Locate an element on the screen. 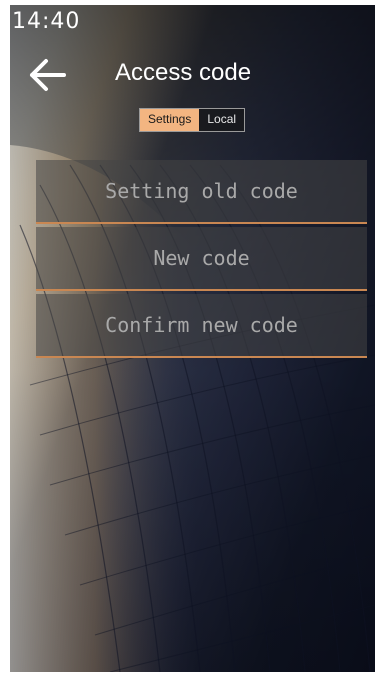 This screenshot has height=677, width=382. header: Access code is located at coordinates (192, 75).